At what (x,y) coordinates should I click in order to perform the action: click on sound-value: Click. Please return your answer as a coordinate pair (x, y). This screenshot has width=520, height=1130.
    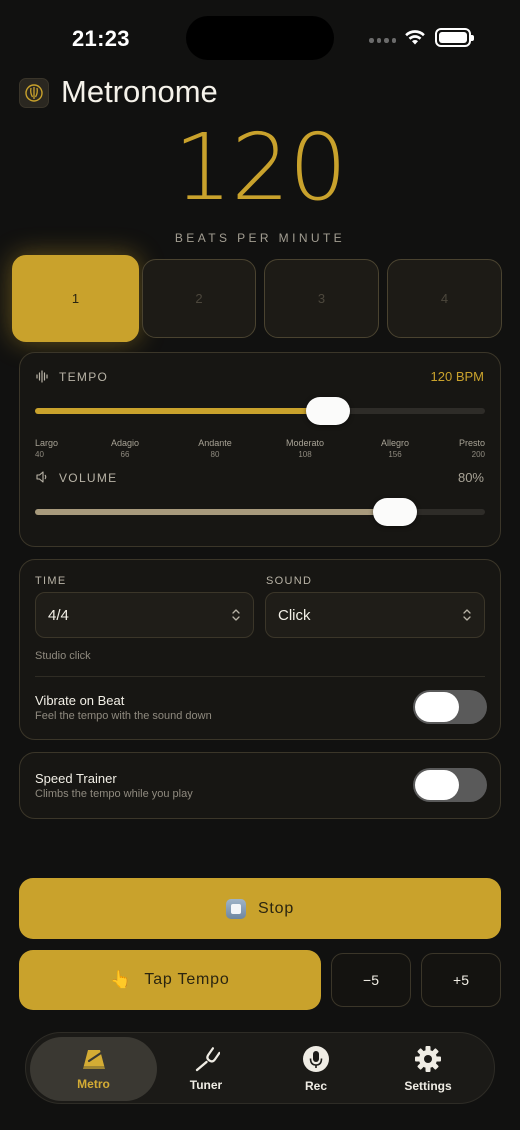
    Looking at the image, I should click on (294, 615).